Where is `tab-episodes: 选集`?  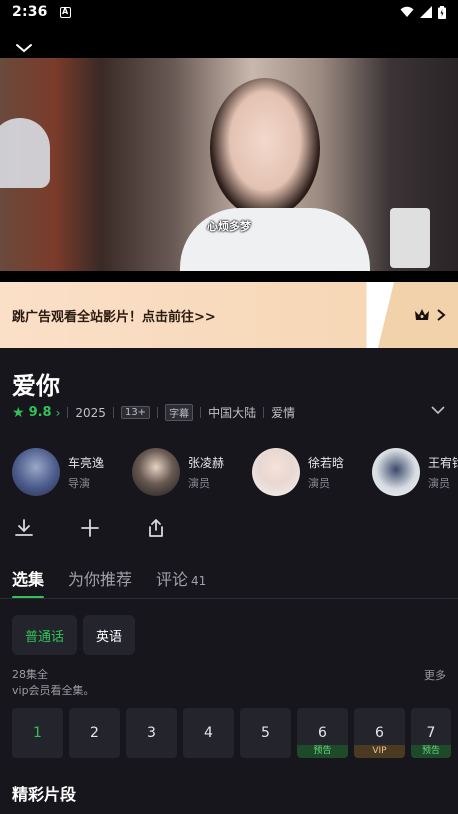
tab-episodes: 选集 is located at coordinates (28, 582).